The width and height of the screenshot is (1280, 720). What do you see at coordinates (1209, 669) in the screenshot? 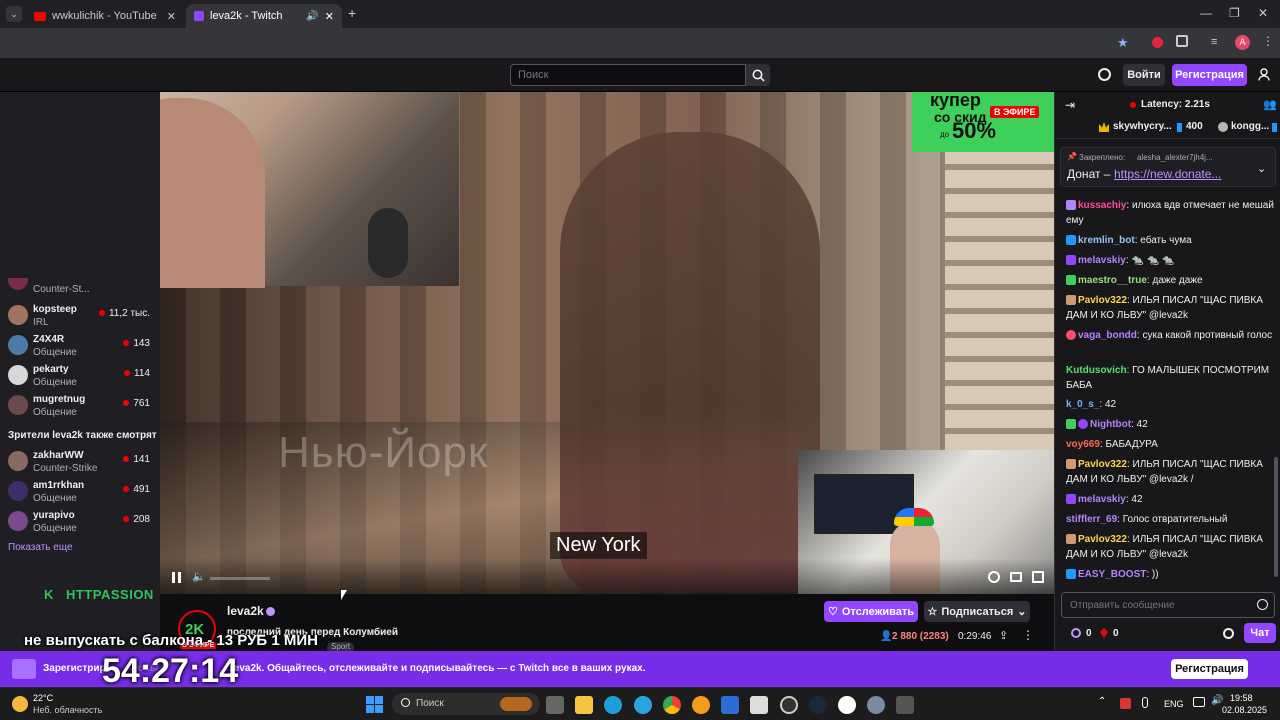
I see `banner-signup-button: Регистрация` at bounding box center [1209, 669].